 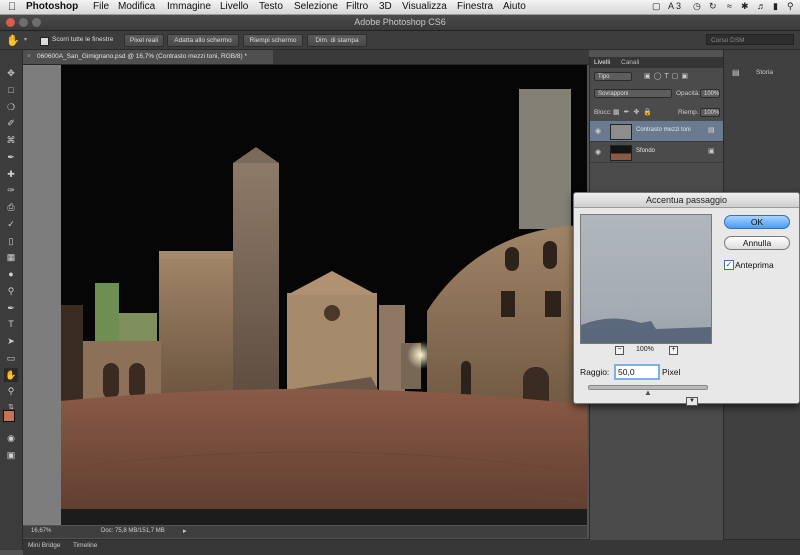 What do you see at coordinates (736, 72) in the screenshot?
I see `history-panel-icon: ▤` at bounding box center [736, 72].